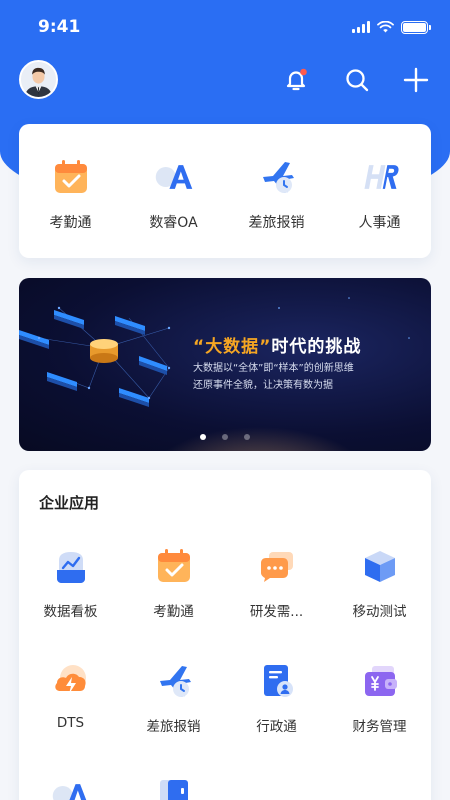 The image size is (450, 800). I want to click on folder-icon, so click(174, 787).